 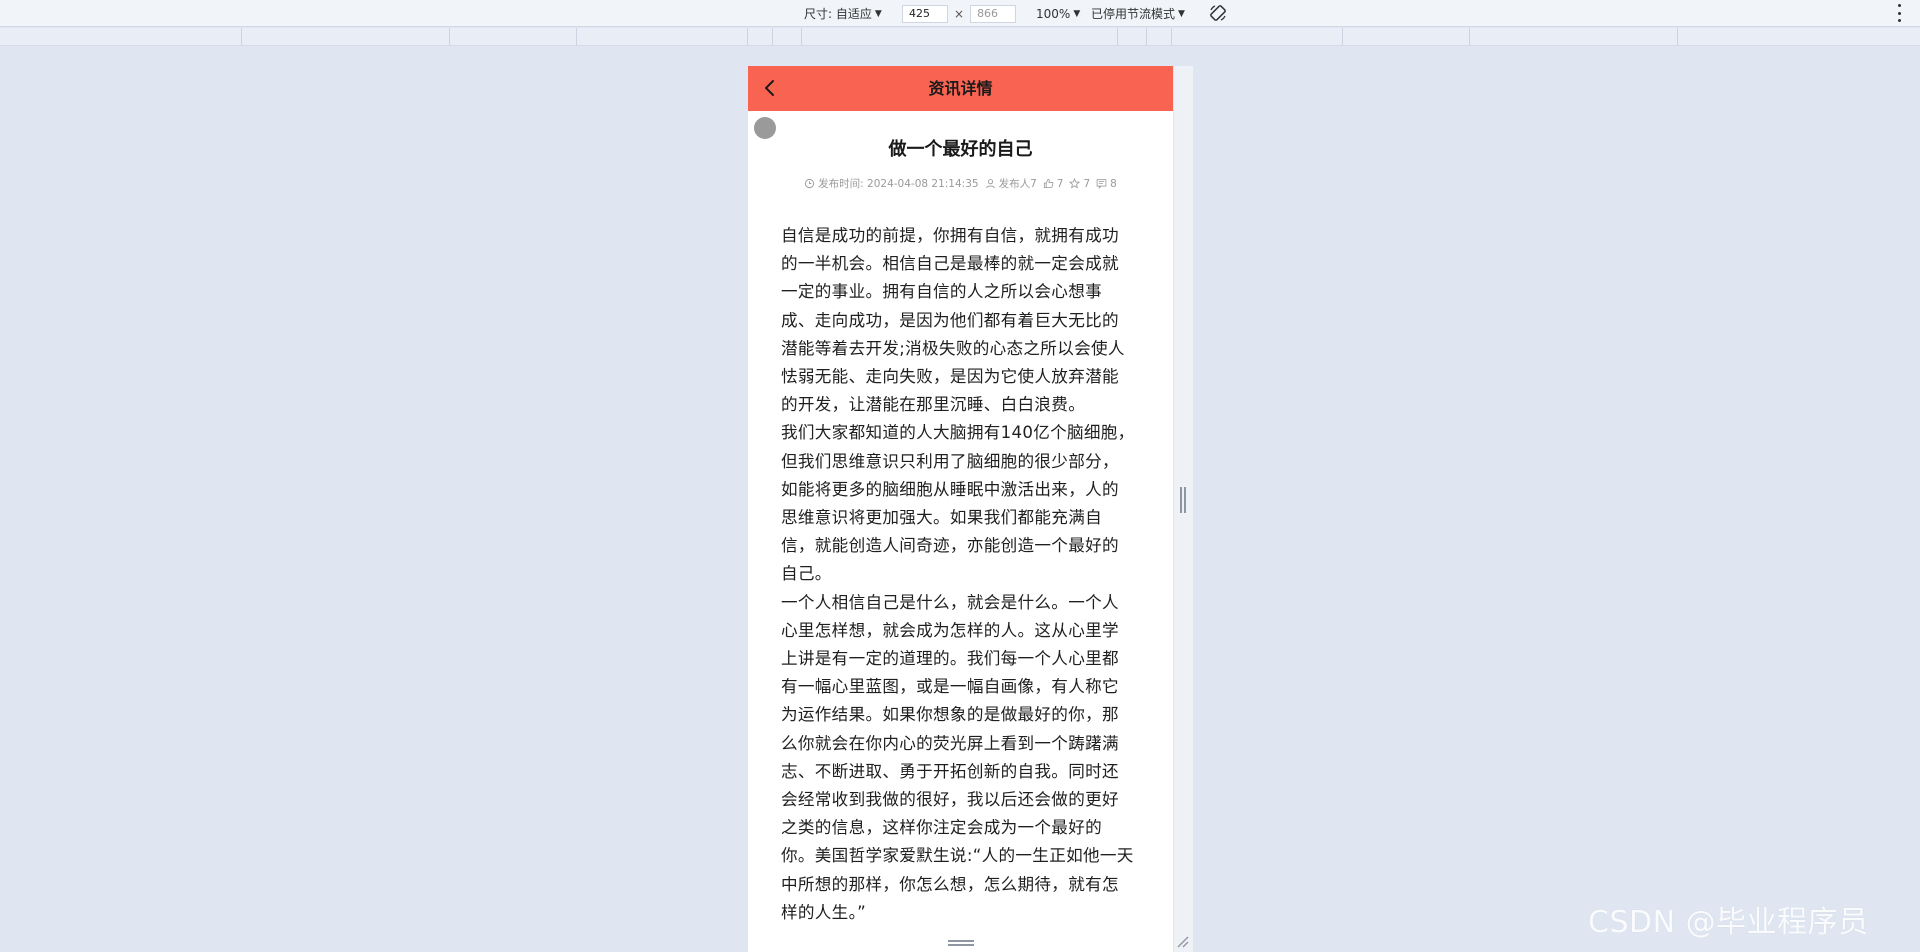 I want to click on devtools-device-toolbar: 尺寸: 自适应 ▼ 425 × 866 100% ▼ 已停用节流模式 ▼, so click(x=960, y=13).